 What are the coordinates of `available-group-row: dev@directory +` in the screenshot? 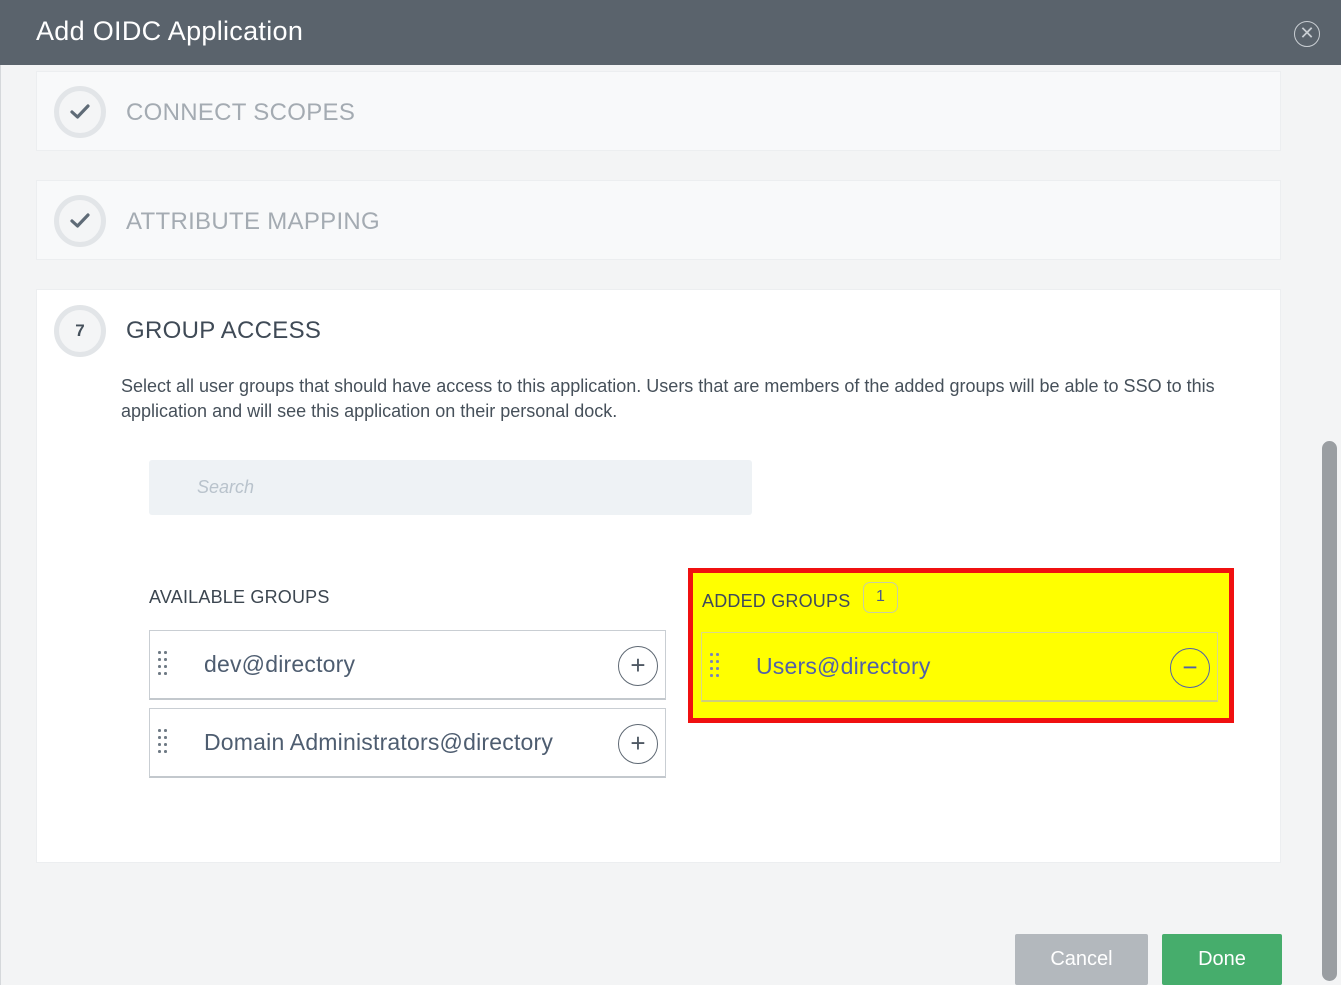 It's located at (407, 665).